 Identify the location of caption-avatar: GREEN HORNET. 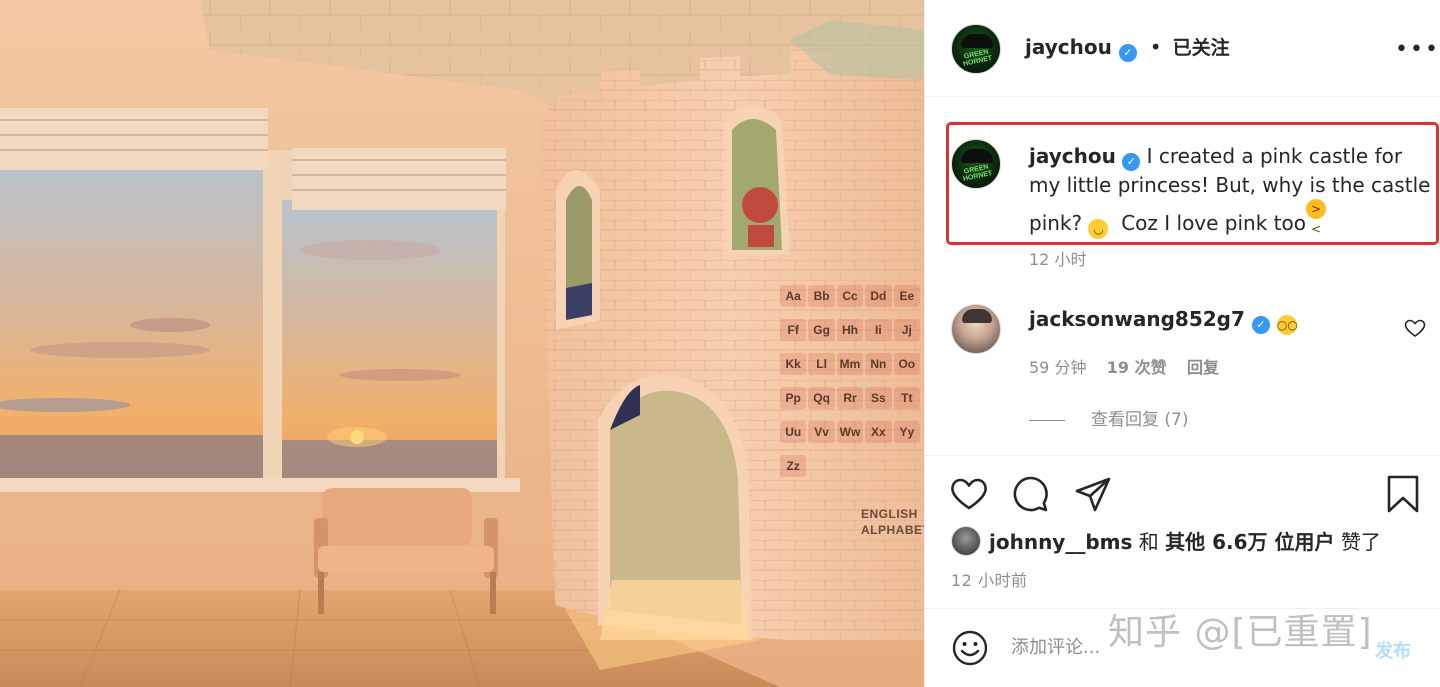
(976, 164).